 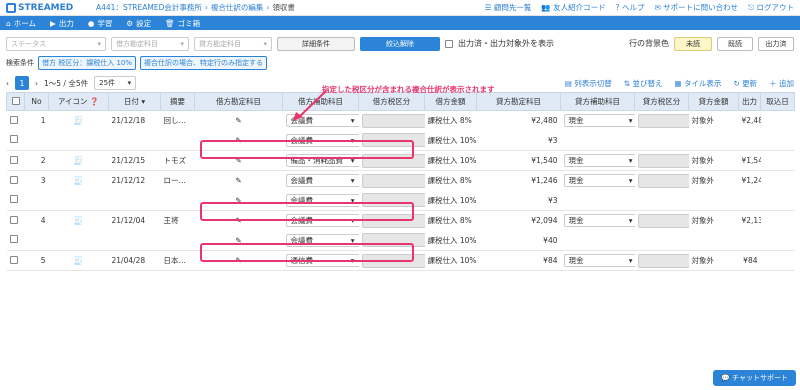 I want to click on show-output-checkbox, so click(x=449, y=43).